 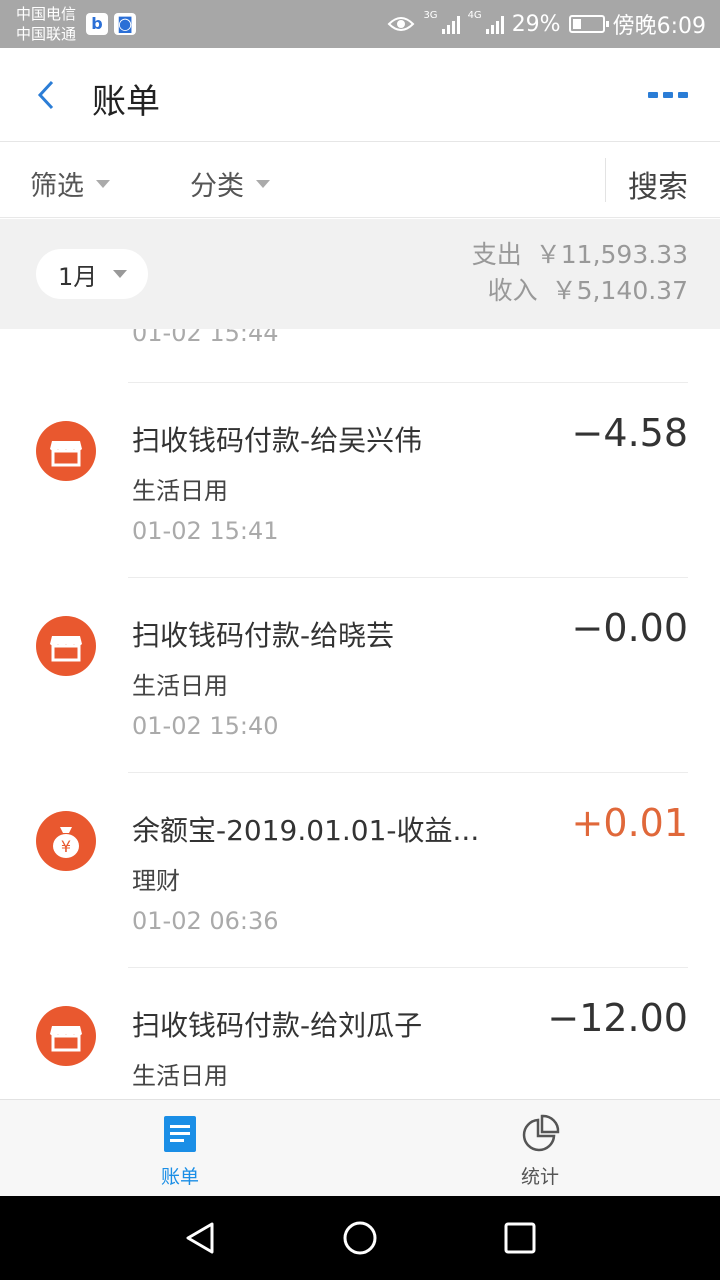 What do you see at coordinates (629, 628) in the screenshot?
I see `transaction-amount: −0.00` at bounding box center [629, 628].